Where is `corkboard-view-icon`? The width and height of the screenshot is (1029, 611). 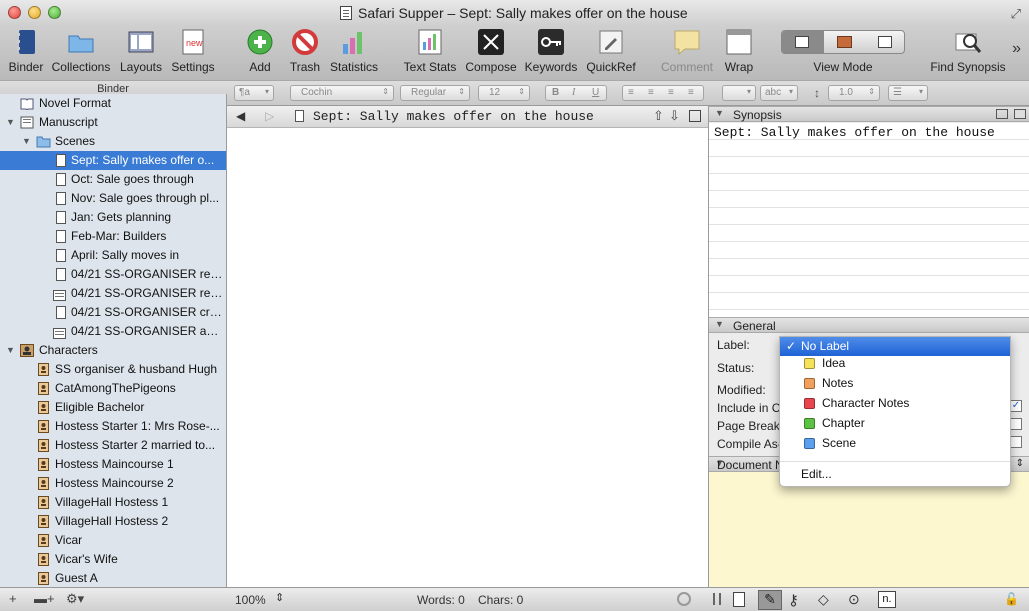
corkboard-view-icon is located at coordinates (844, 42).